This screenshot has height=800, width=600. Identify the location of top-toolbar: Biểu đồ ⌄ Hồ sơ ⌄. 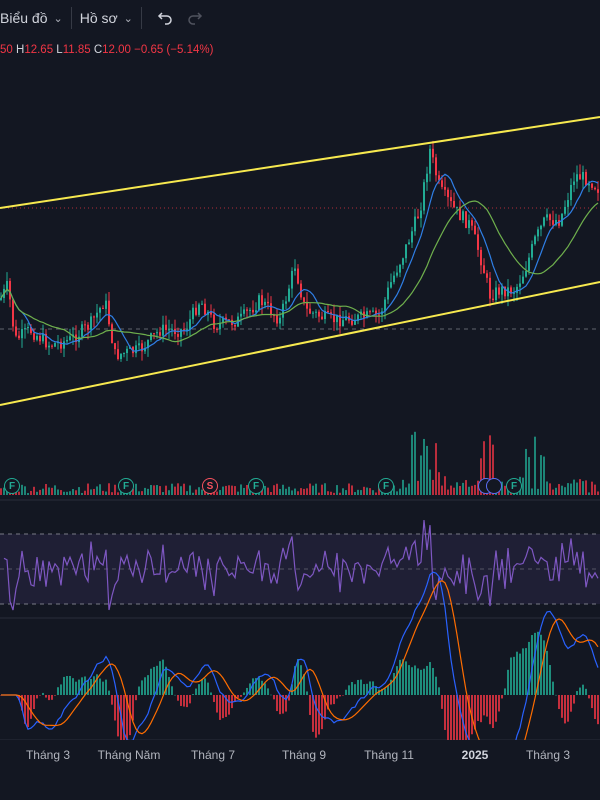
(300, 18).